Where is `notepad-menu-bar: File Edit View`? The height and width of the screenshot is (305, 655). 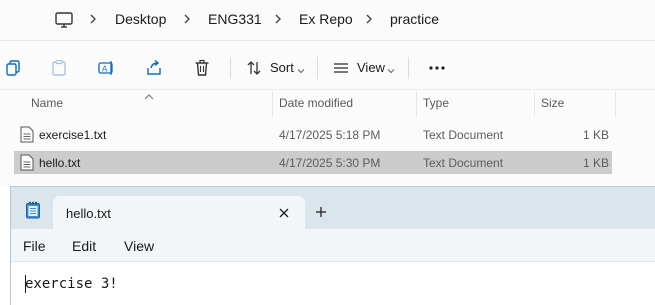 notepad-menu-bar: File Edit View is located at coordinates (333, 245).